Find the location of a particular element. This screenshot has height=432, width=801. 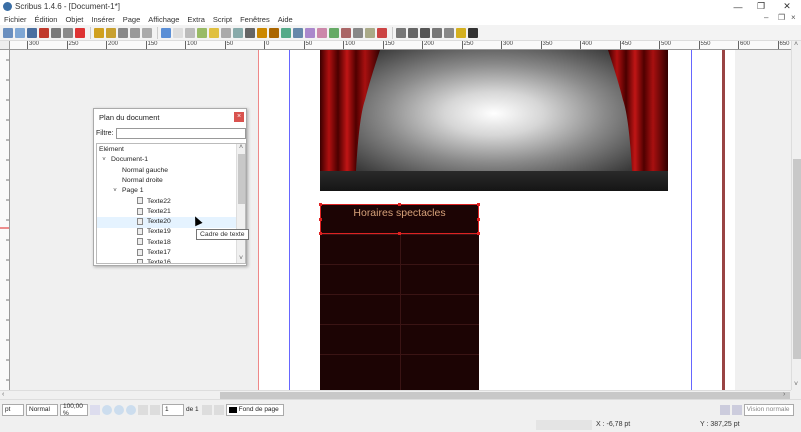

tree-item-frame: Texte17 is located at coordinates (166, 253).